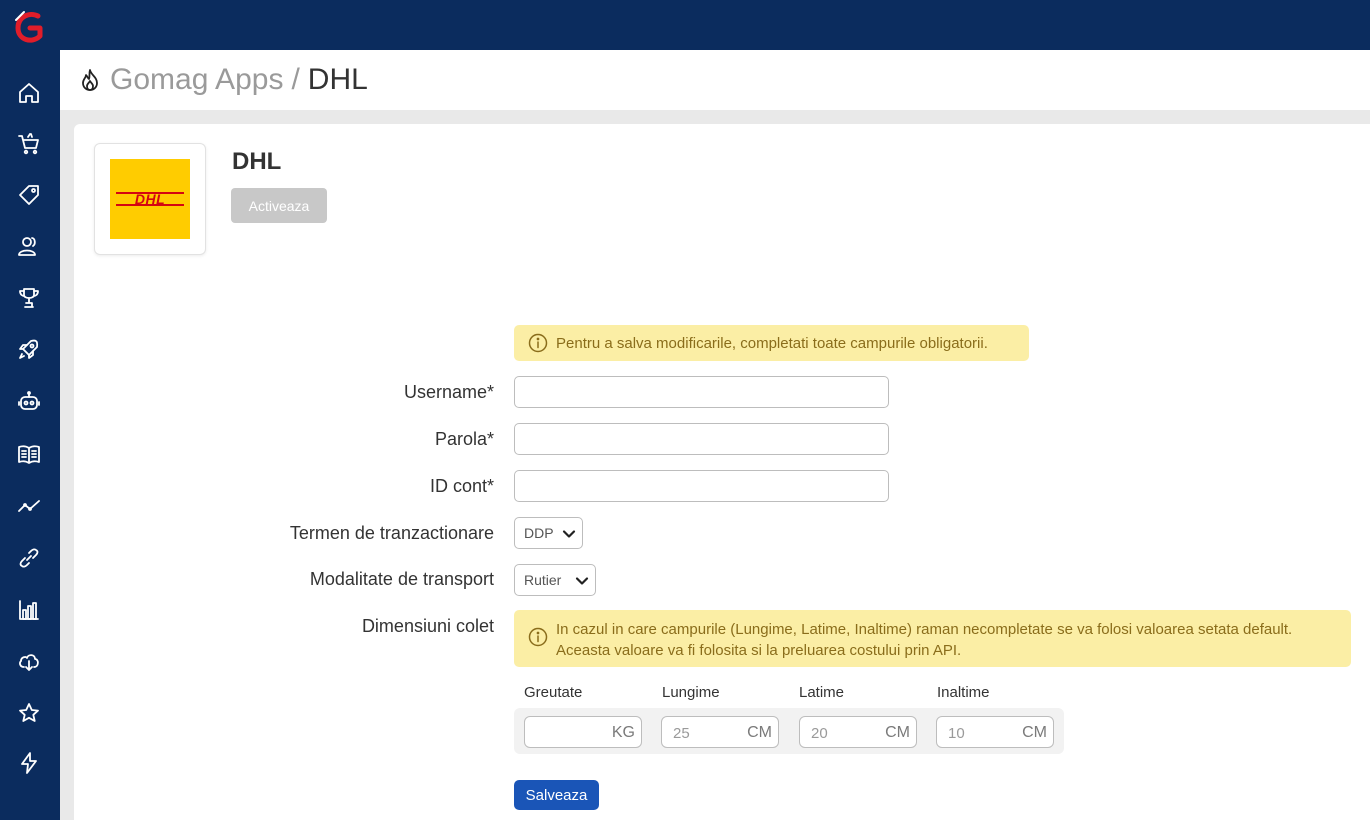 The image size is (1370, 820). Describe the element at coordinates (556, 795) in the screenshot. I see `save-button: Salveaza` at that location.